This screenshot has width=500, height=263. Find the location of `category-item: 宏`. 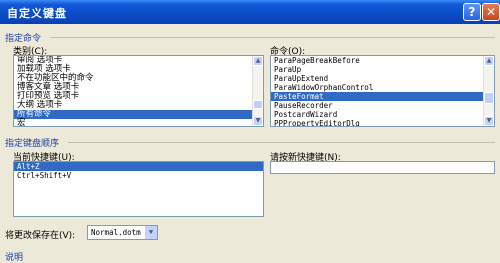

category-item: 宏 is located at coordinates (138, 123).